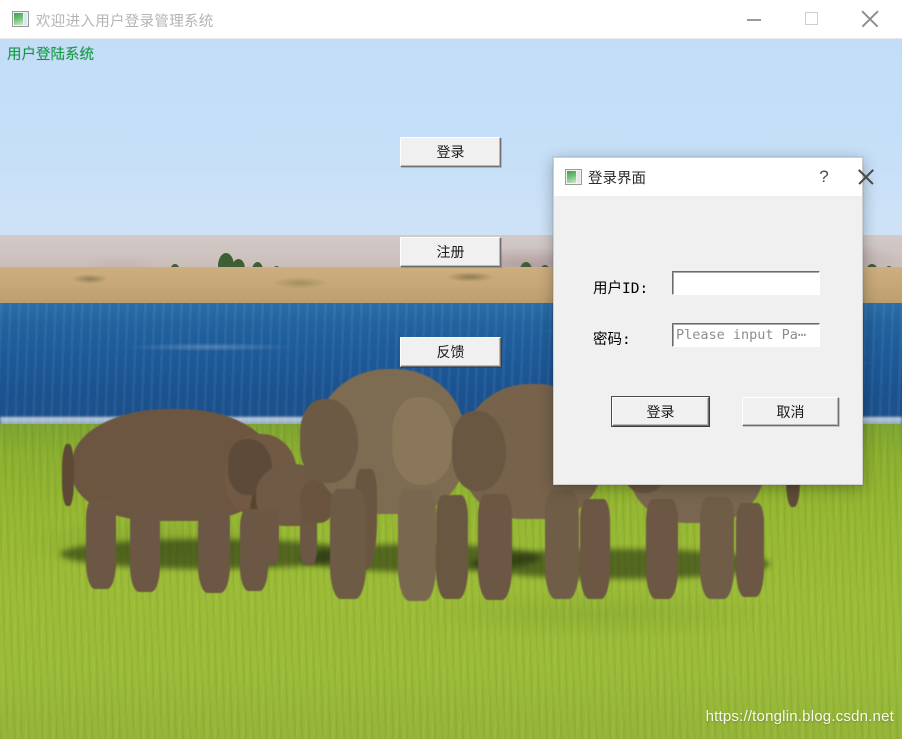  Describe the element at coordinates (450, 352) in the screenshot. I see `feedback-button: 反馈` at that location.